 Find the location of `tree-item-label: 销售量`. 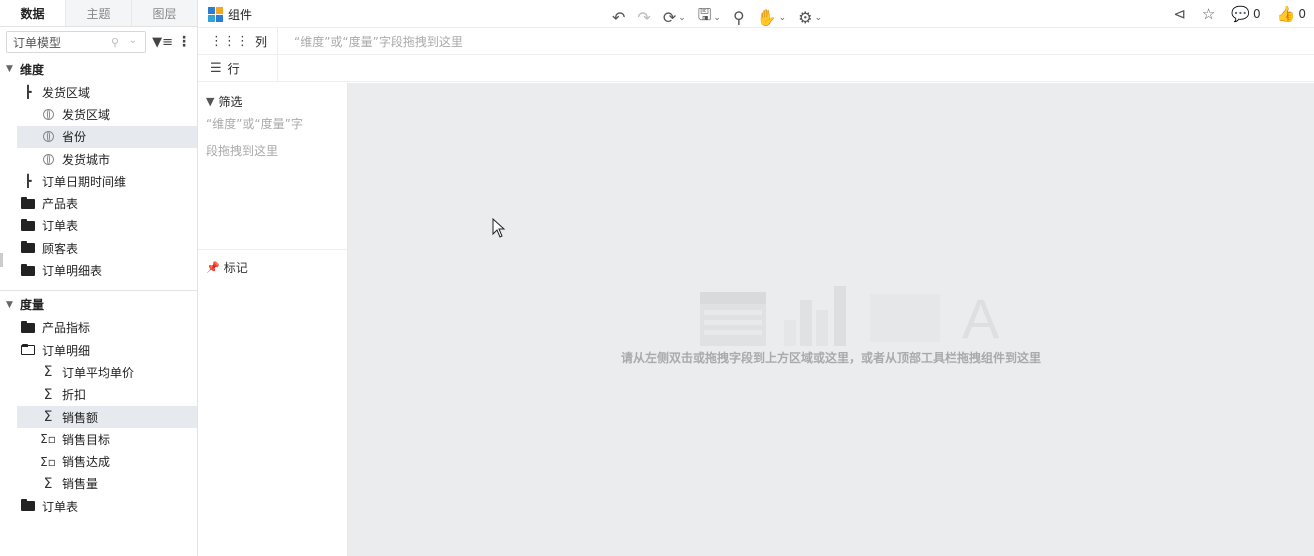

tree-item-label: 销售量 is located at coordinates (80, 484).